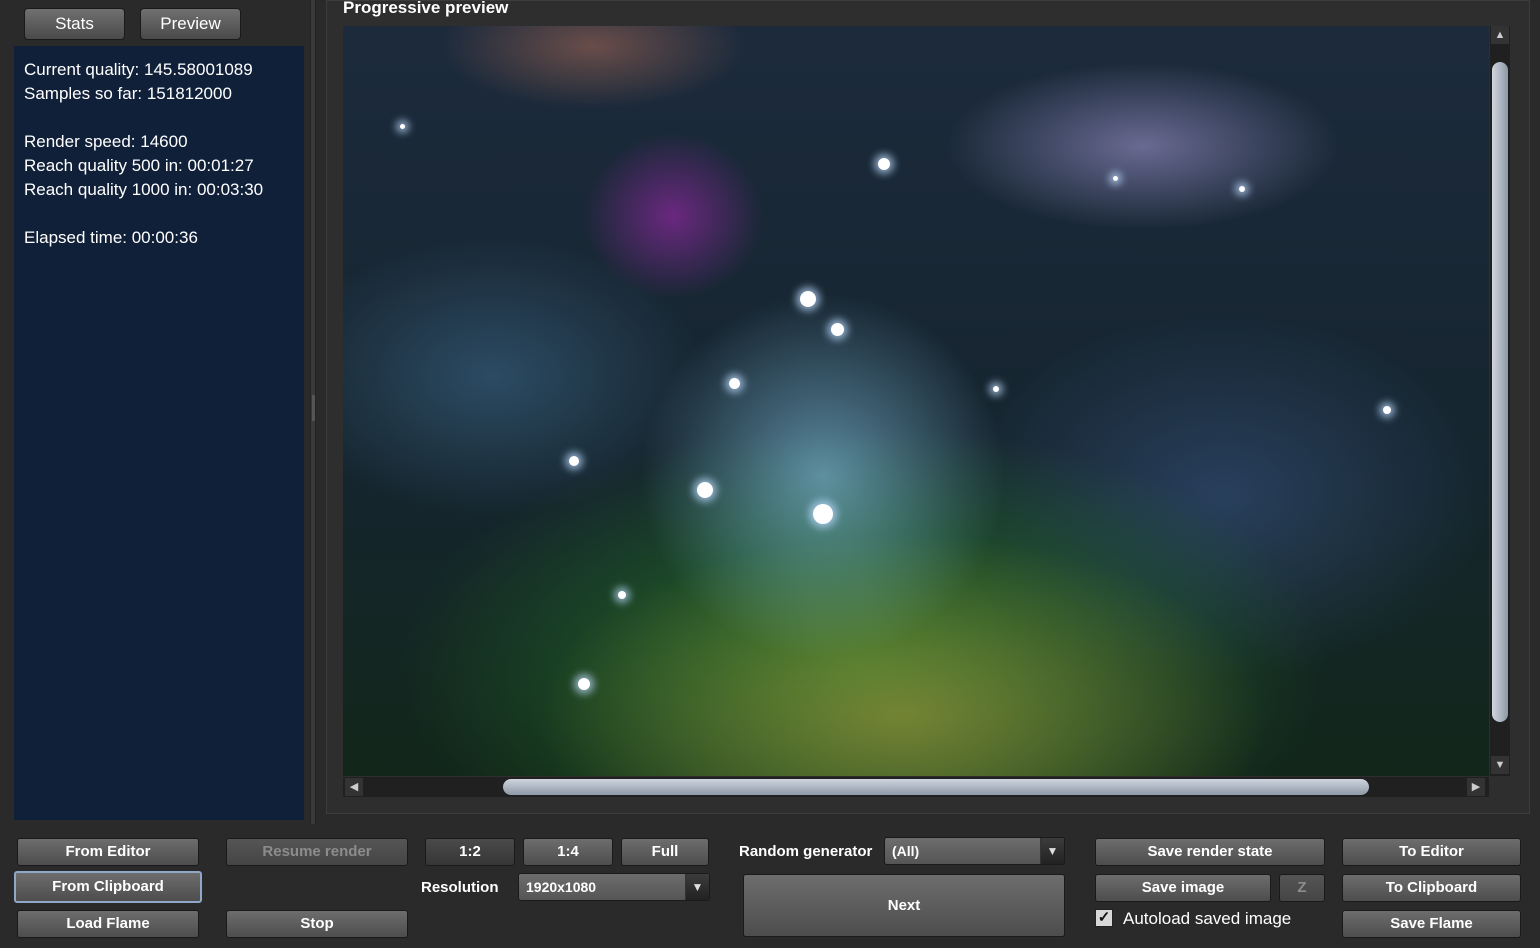 The height and width of the screenshot is (948, 1540). I want to click on vertical-scrollbar: ▲ ▼, so click(1500, 401).